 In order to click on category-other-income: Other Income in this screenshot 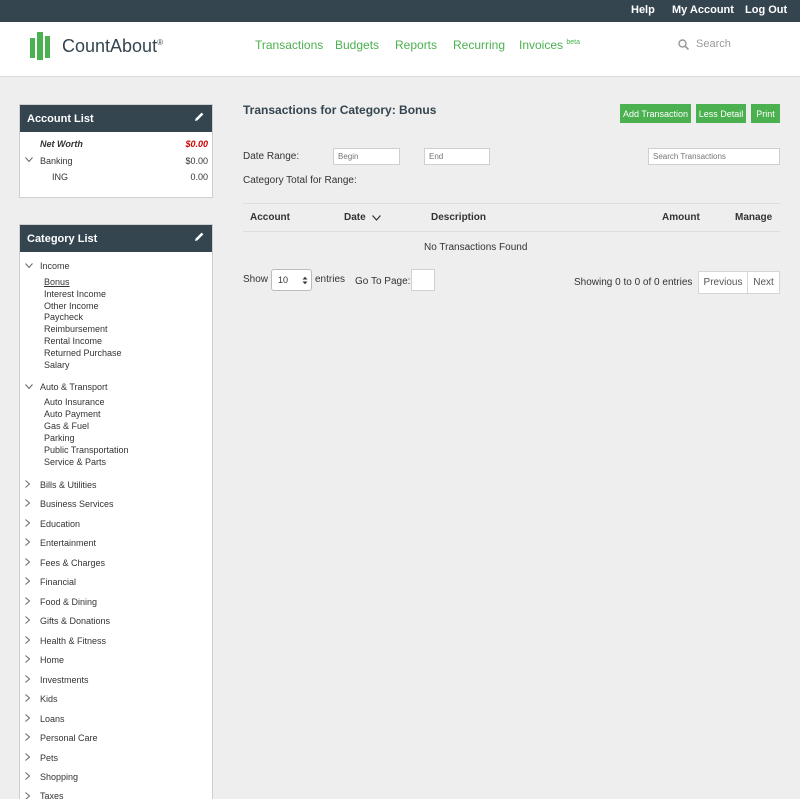, I will do `click(71, 306)`.